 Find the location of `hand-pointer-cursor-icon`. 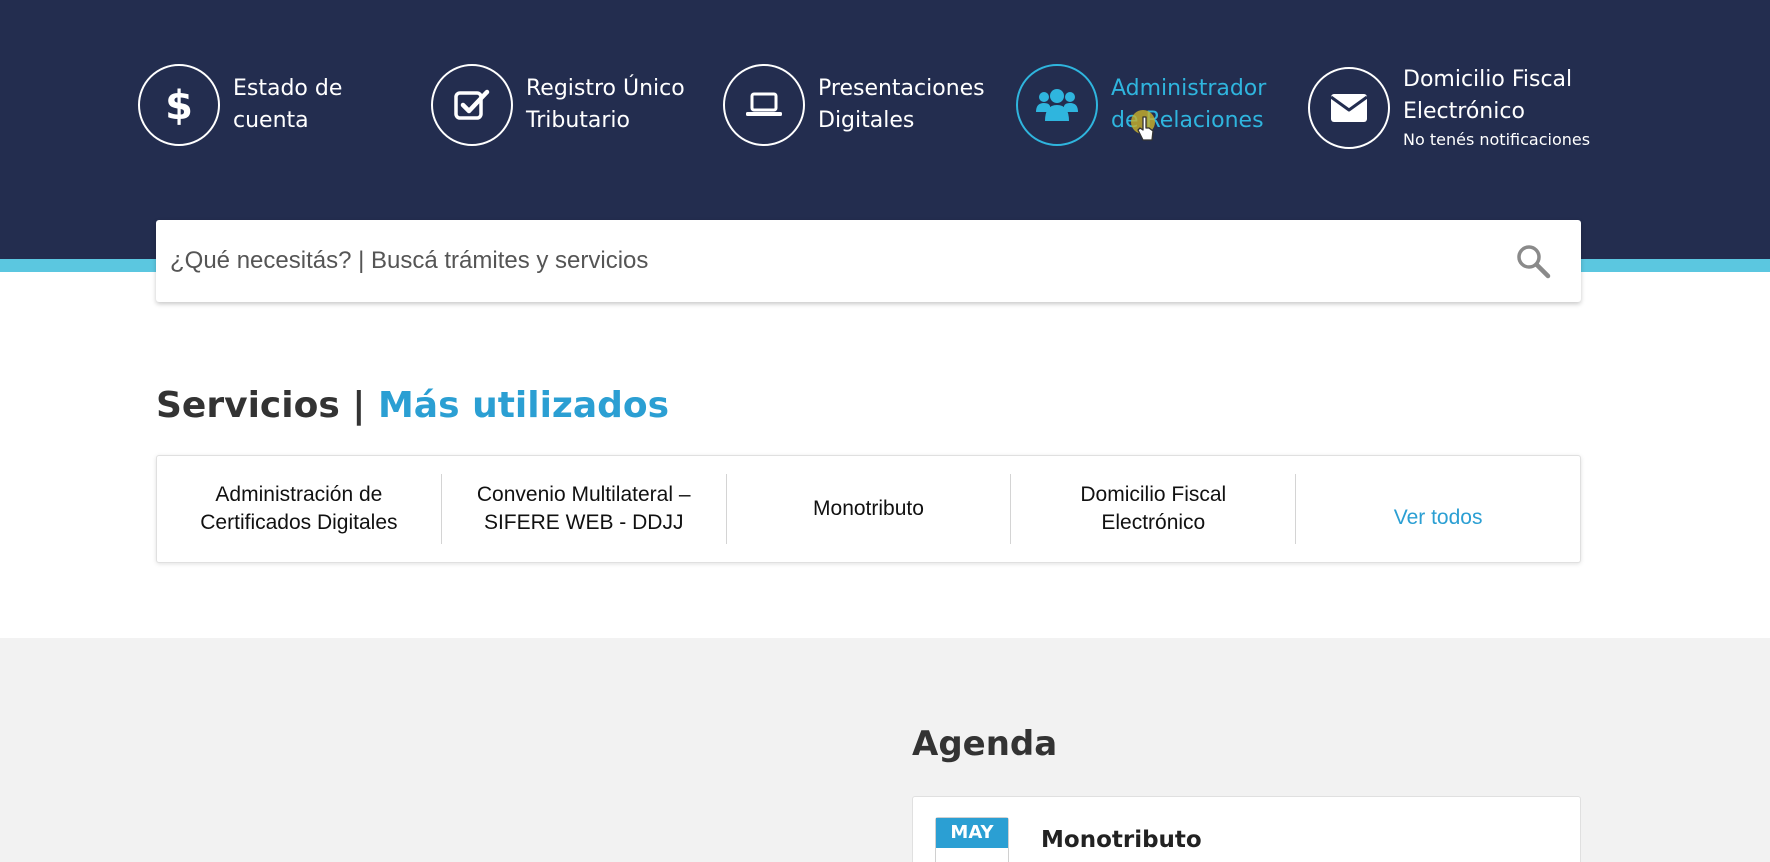

hand-pointer-cursor-icon is located at coordinates (1143, 125).